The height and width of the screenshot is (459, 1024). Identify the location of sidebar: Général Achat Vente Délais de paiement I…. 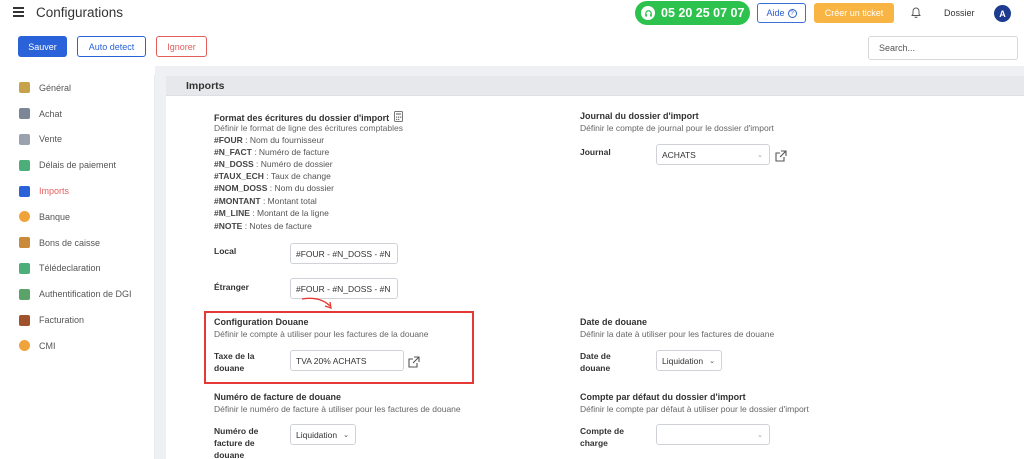
(83, 267).